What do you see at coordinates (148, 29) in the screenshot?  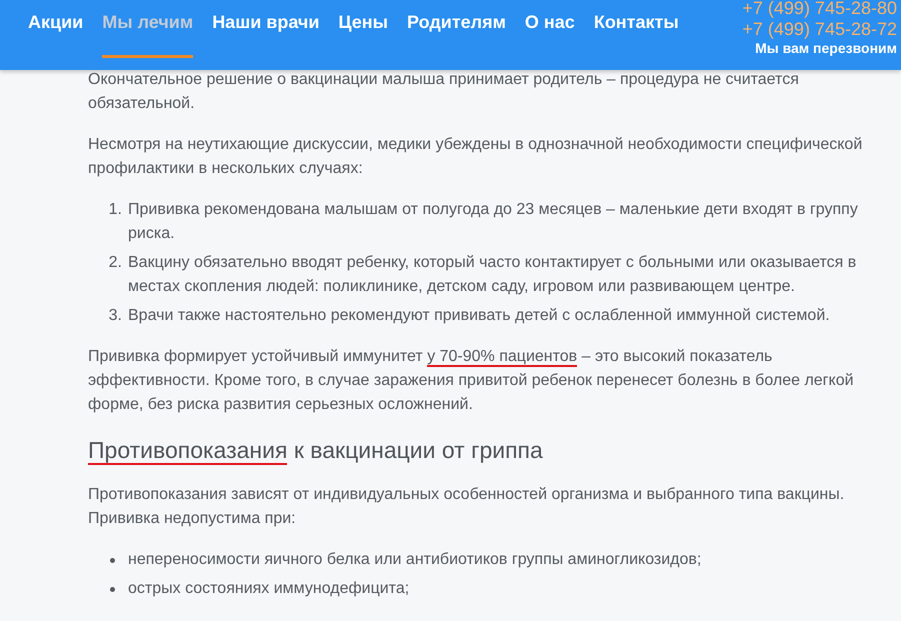 I see `nav-link: Мы лечим` at bounding box center [148, 29].